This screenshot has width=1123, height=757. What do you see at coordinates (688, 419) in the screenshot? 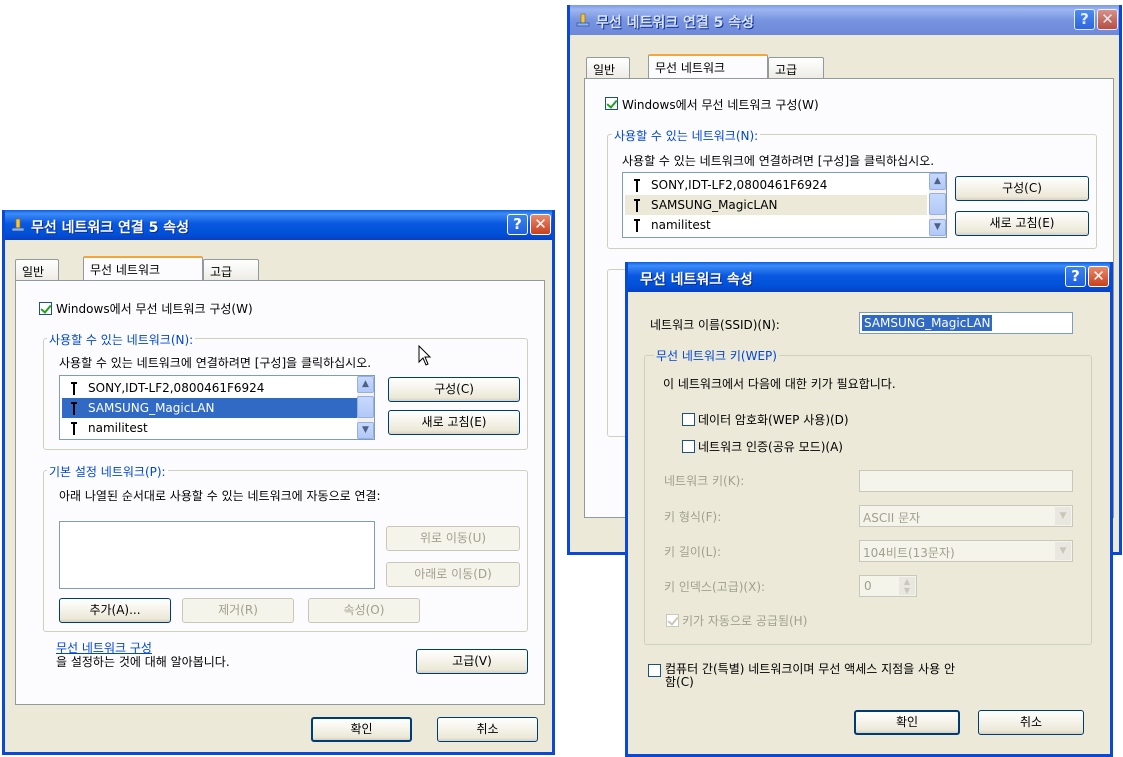
I see `data-encryption-checkbox` at bounding box center [688, 419].